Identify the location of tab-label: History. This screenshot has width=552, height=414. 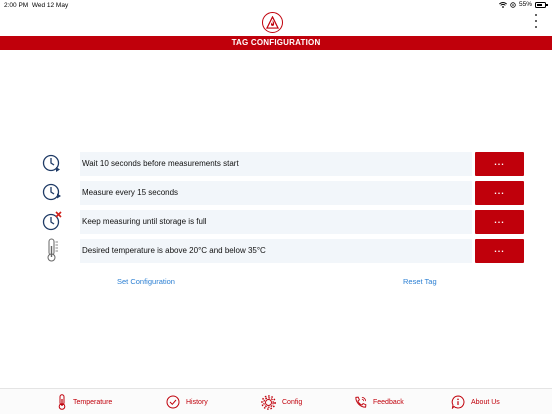
(197, 402).